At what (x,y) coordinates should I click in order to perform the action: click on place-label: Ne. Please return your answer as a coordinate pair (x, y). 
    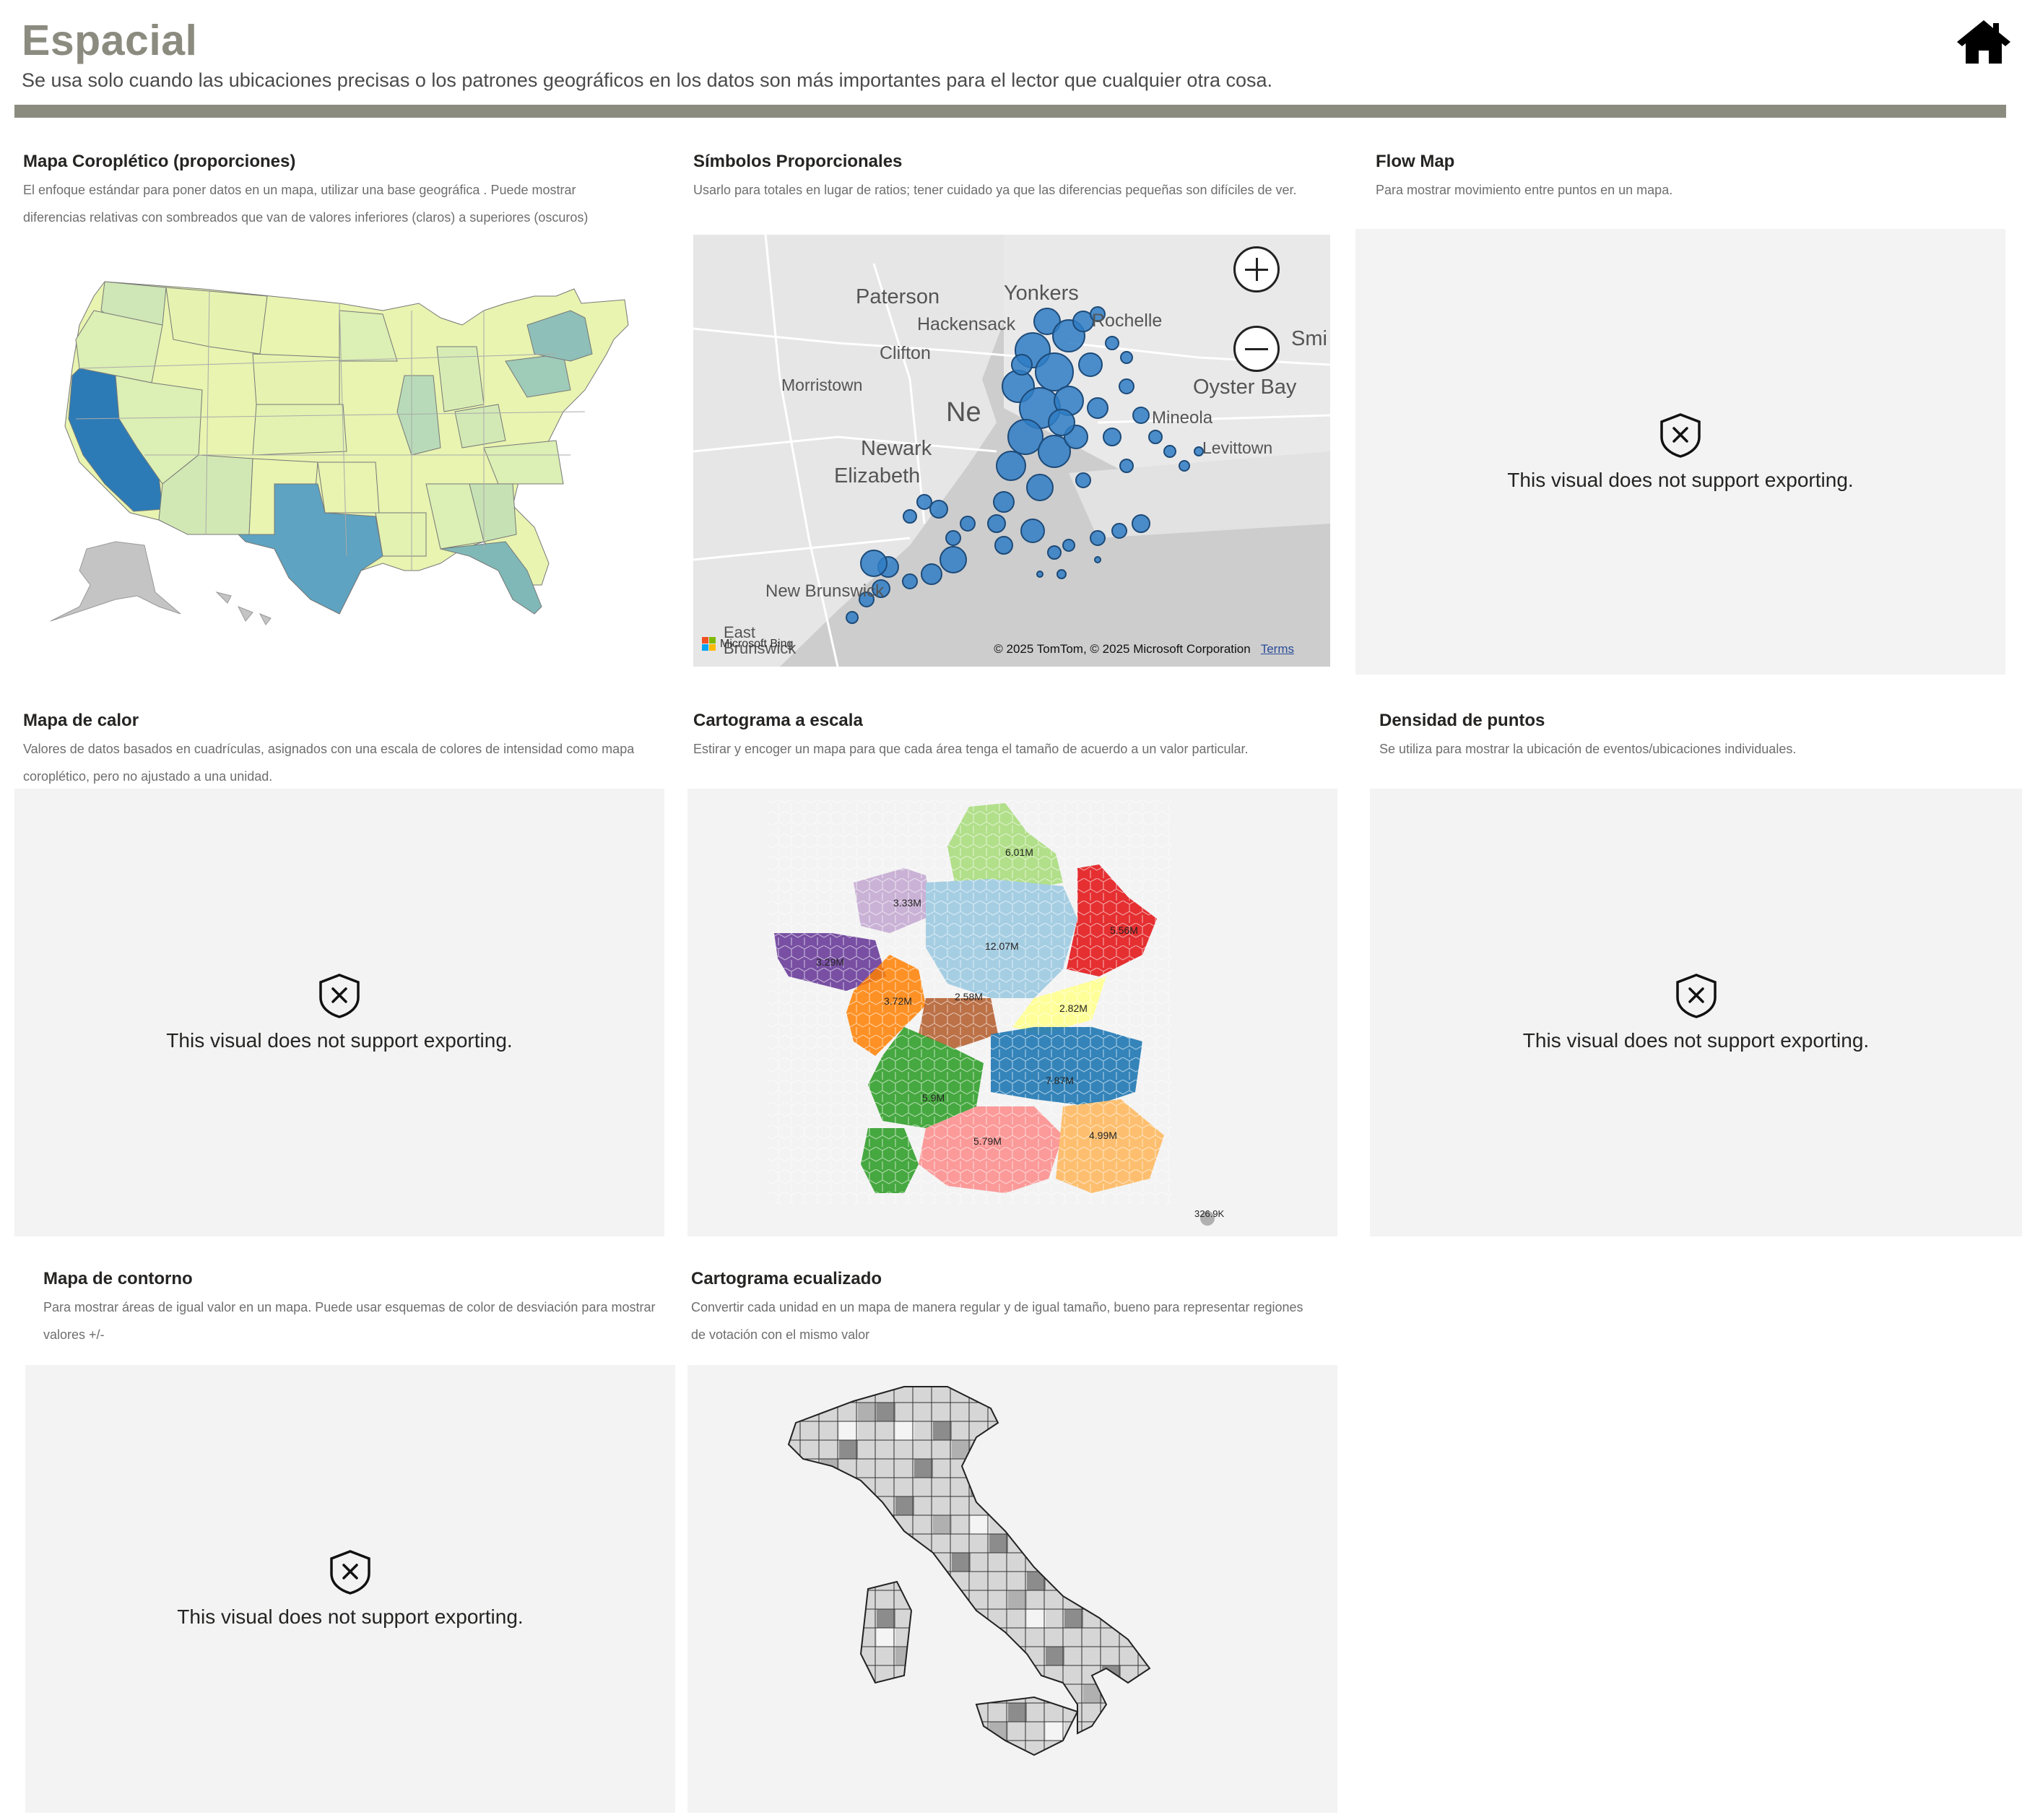
    Looking at the image, I should click on (963, 412).